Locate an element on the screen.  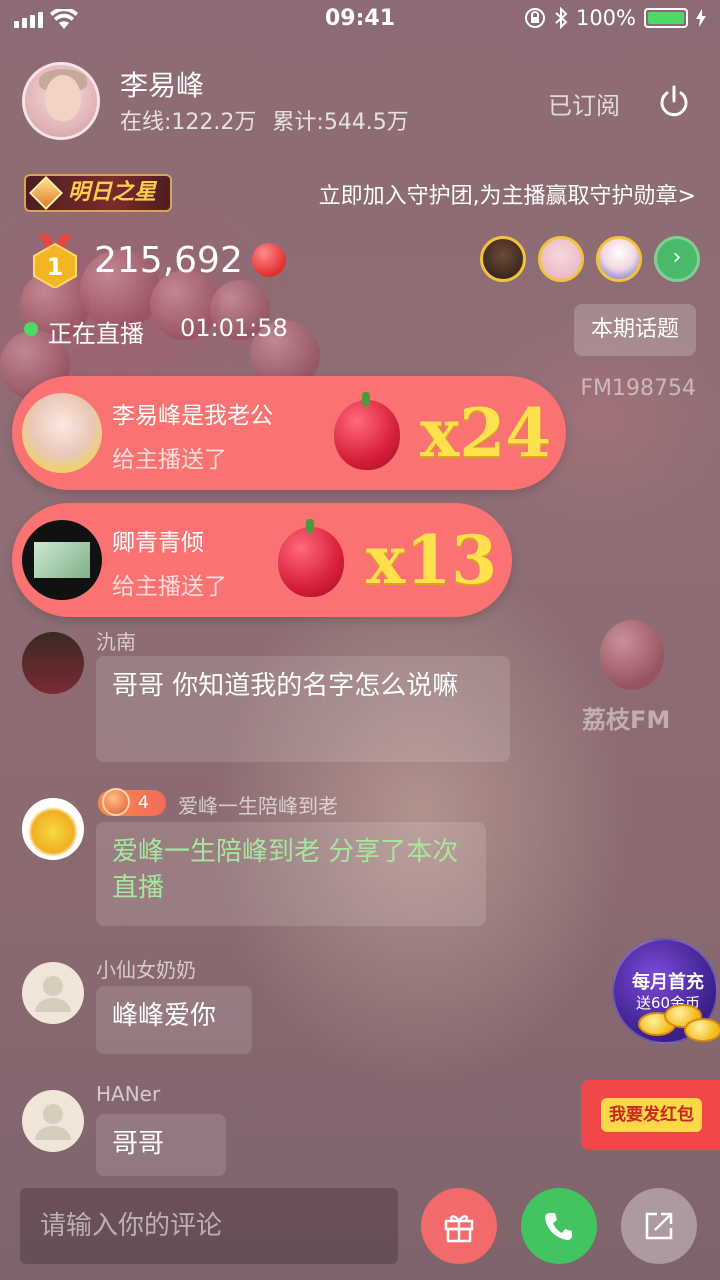
host-avatar is located at coordinates (61, 101).